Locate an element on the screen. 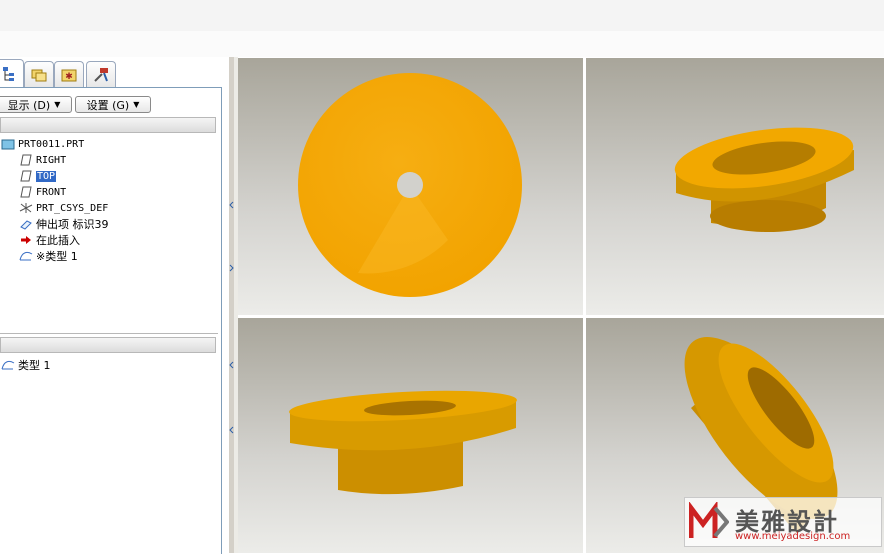 Image resolution: width=884 pixels, height=556 pixels. tab-connections is located at coordinates (101, 74).